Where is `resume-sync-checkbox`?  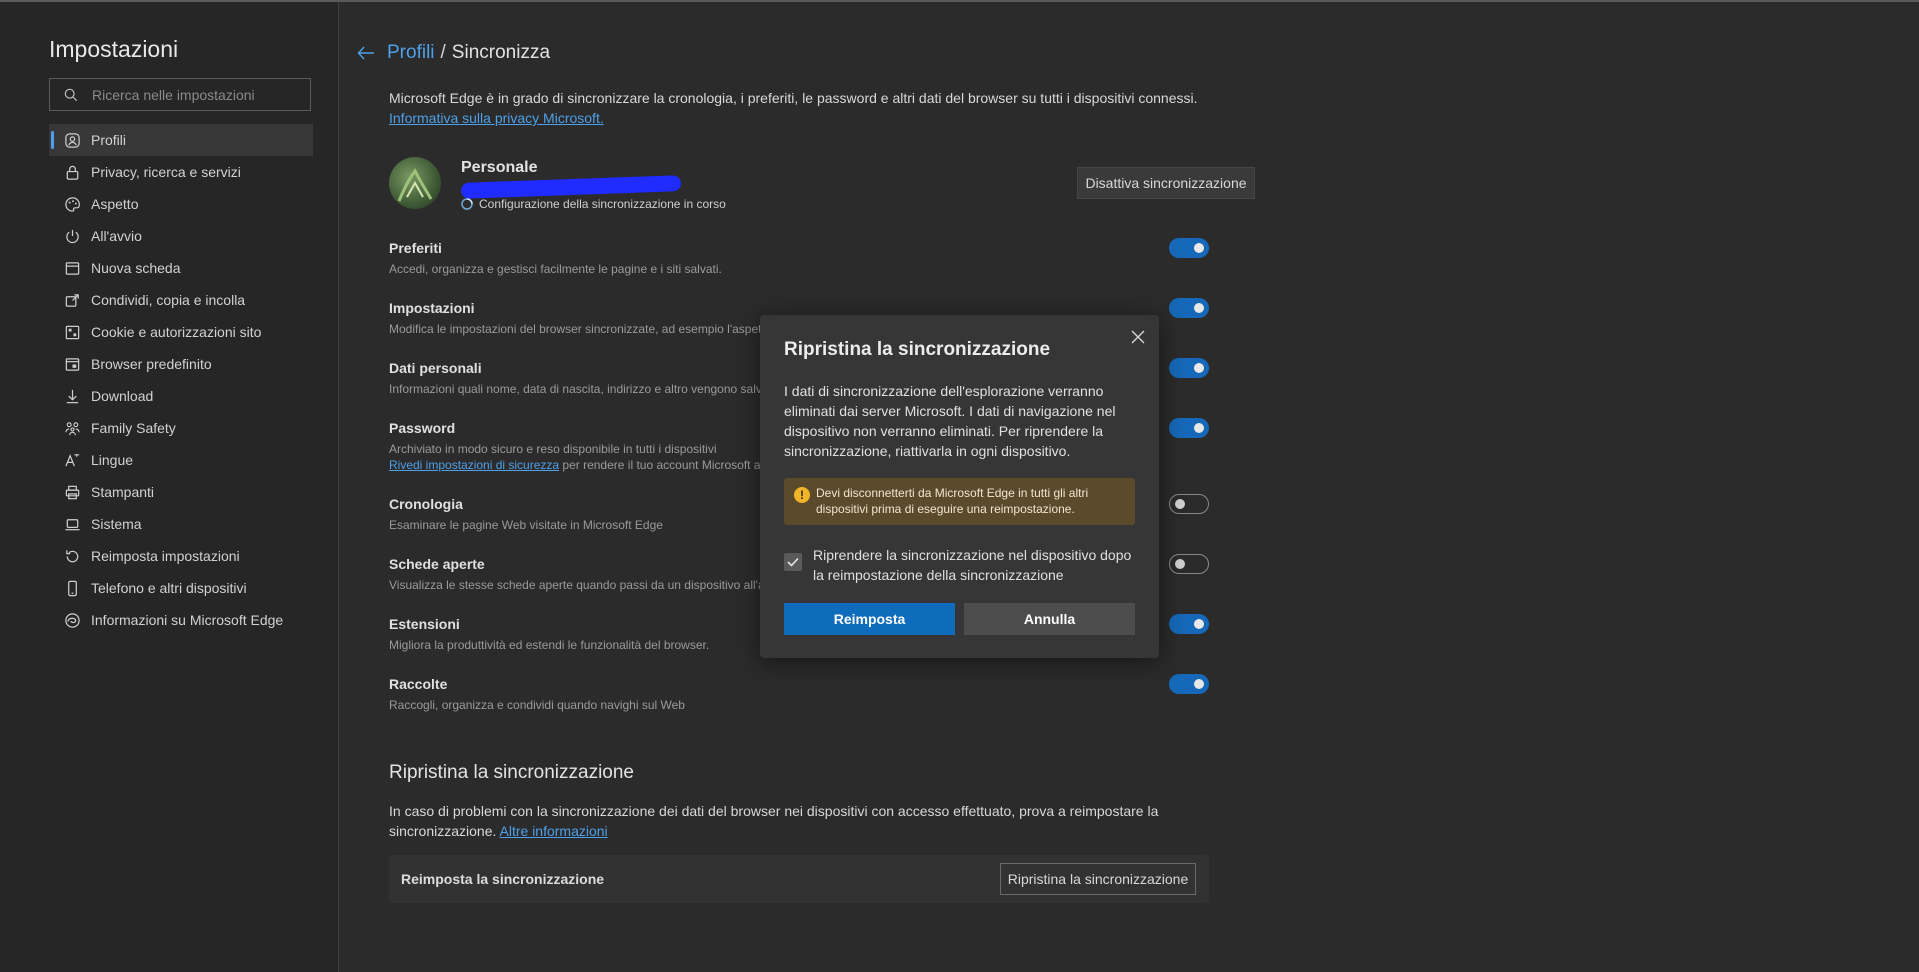 resume-sync-checkbox is located at coordinates (793, 562).